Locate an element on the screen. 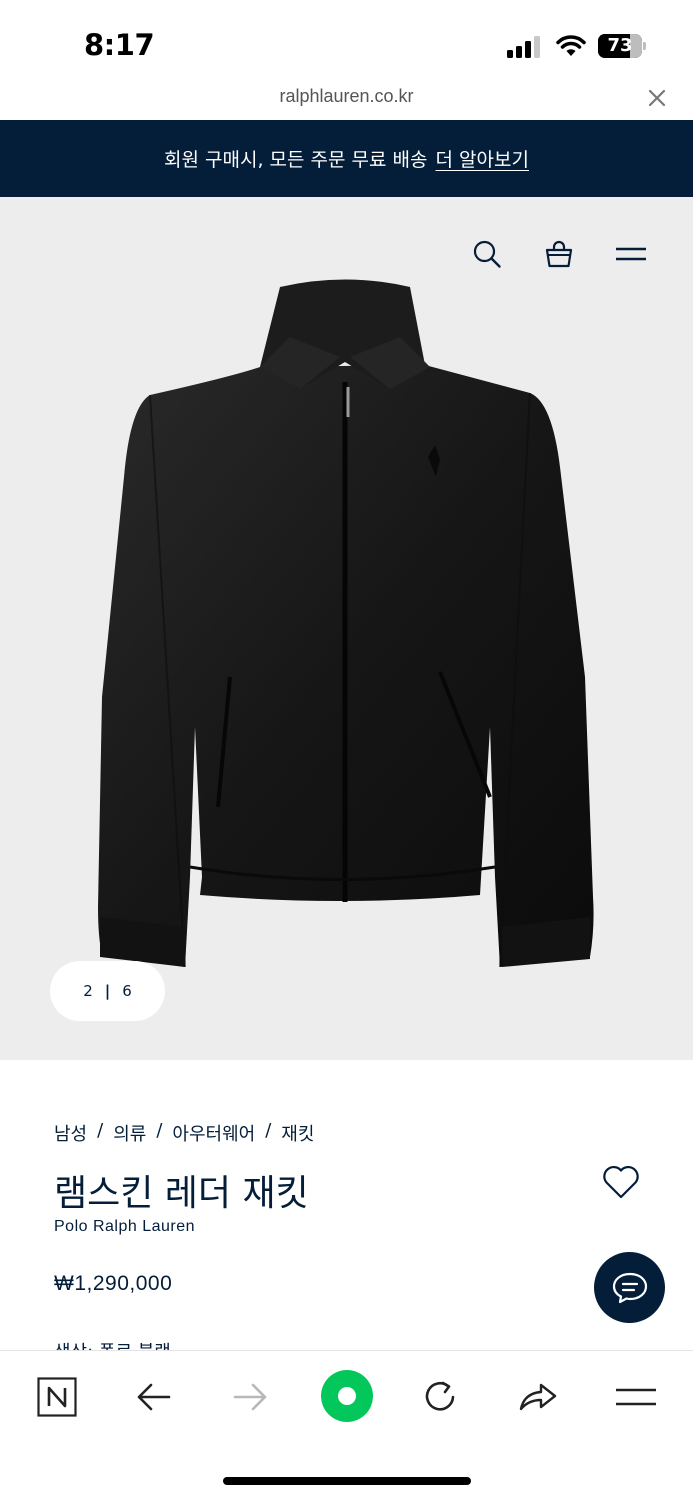 The height and width of the screenshot is (1500, 693). search-icon is located at coordinates (487, 254).